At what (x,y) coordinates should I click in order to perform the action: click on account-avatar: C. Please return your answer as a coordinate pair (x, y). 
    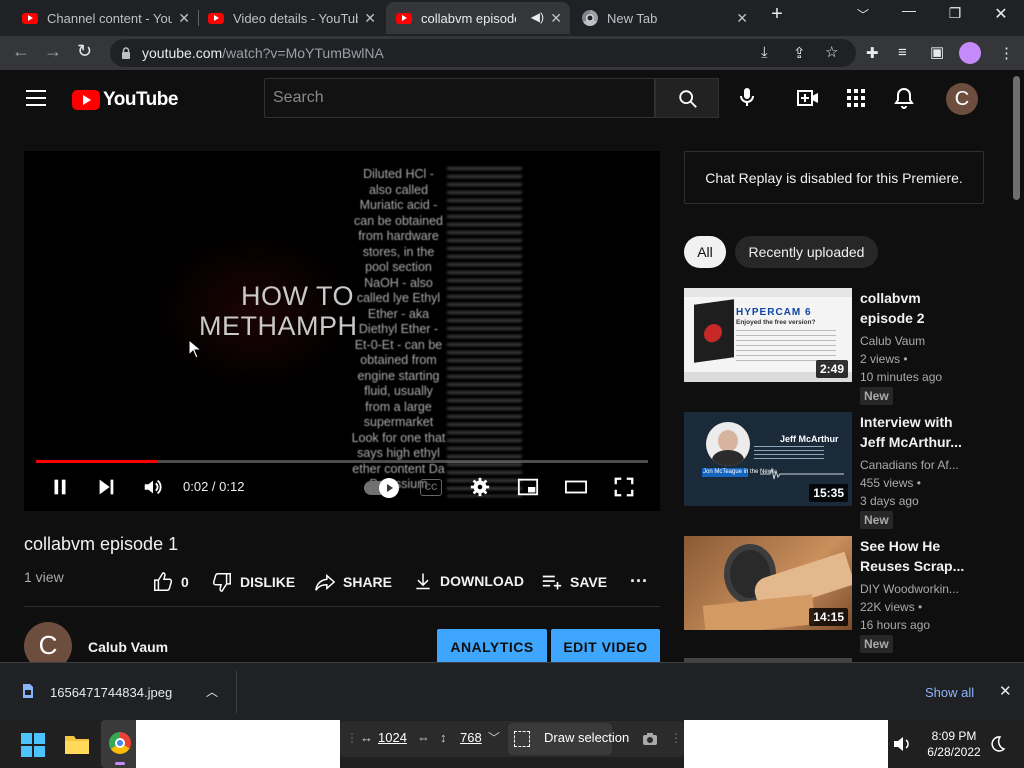
    Looking at the image, I should click on (962, 99).